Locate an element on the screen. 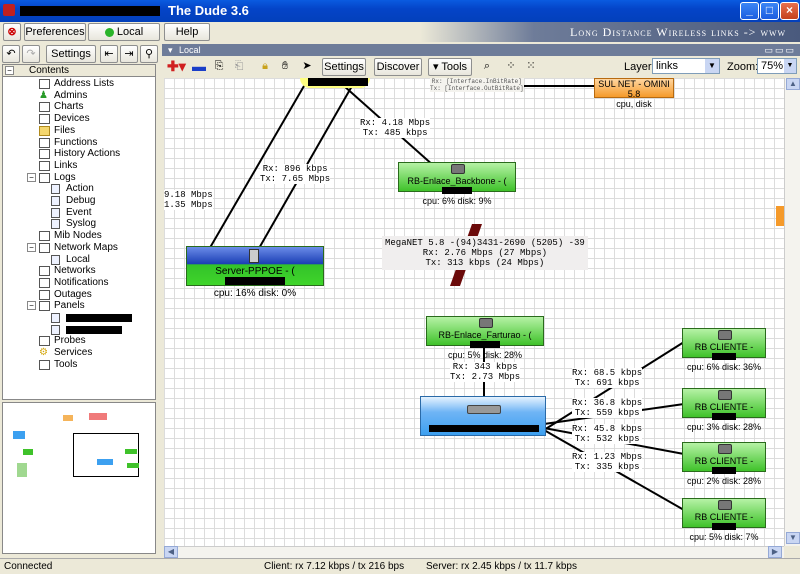 This screenshot has height=574, width=800. tree-item: Charts is located at coordinates (78, 107).